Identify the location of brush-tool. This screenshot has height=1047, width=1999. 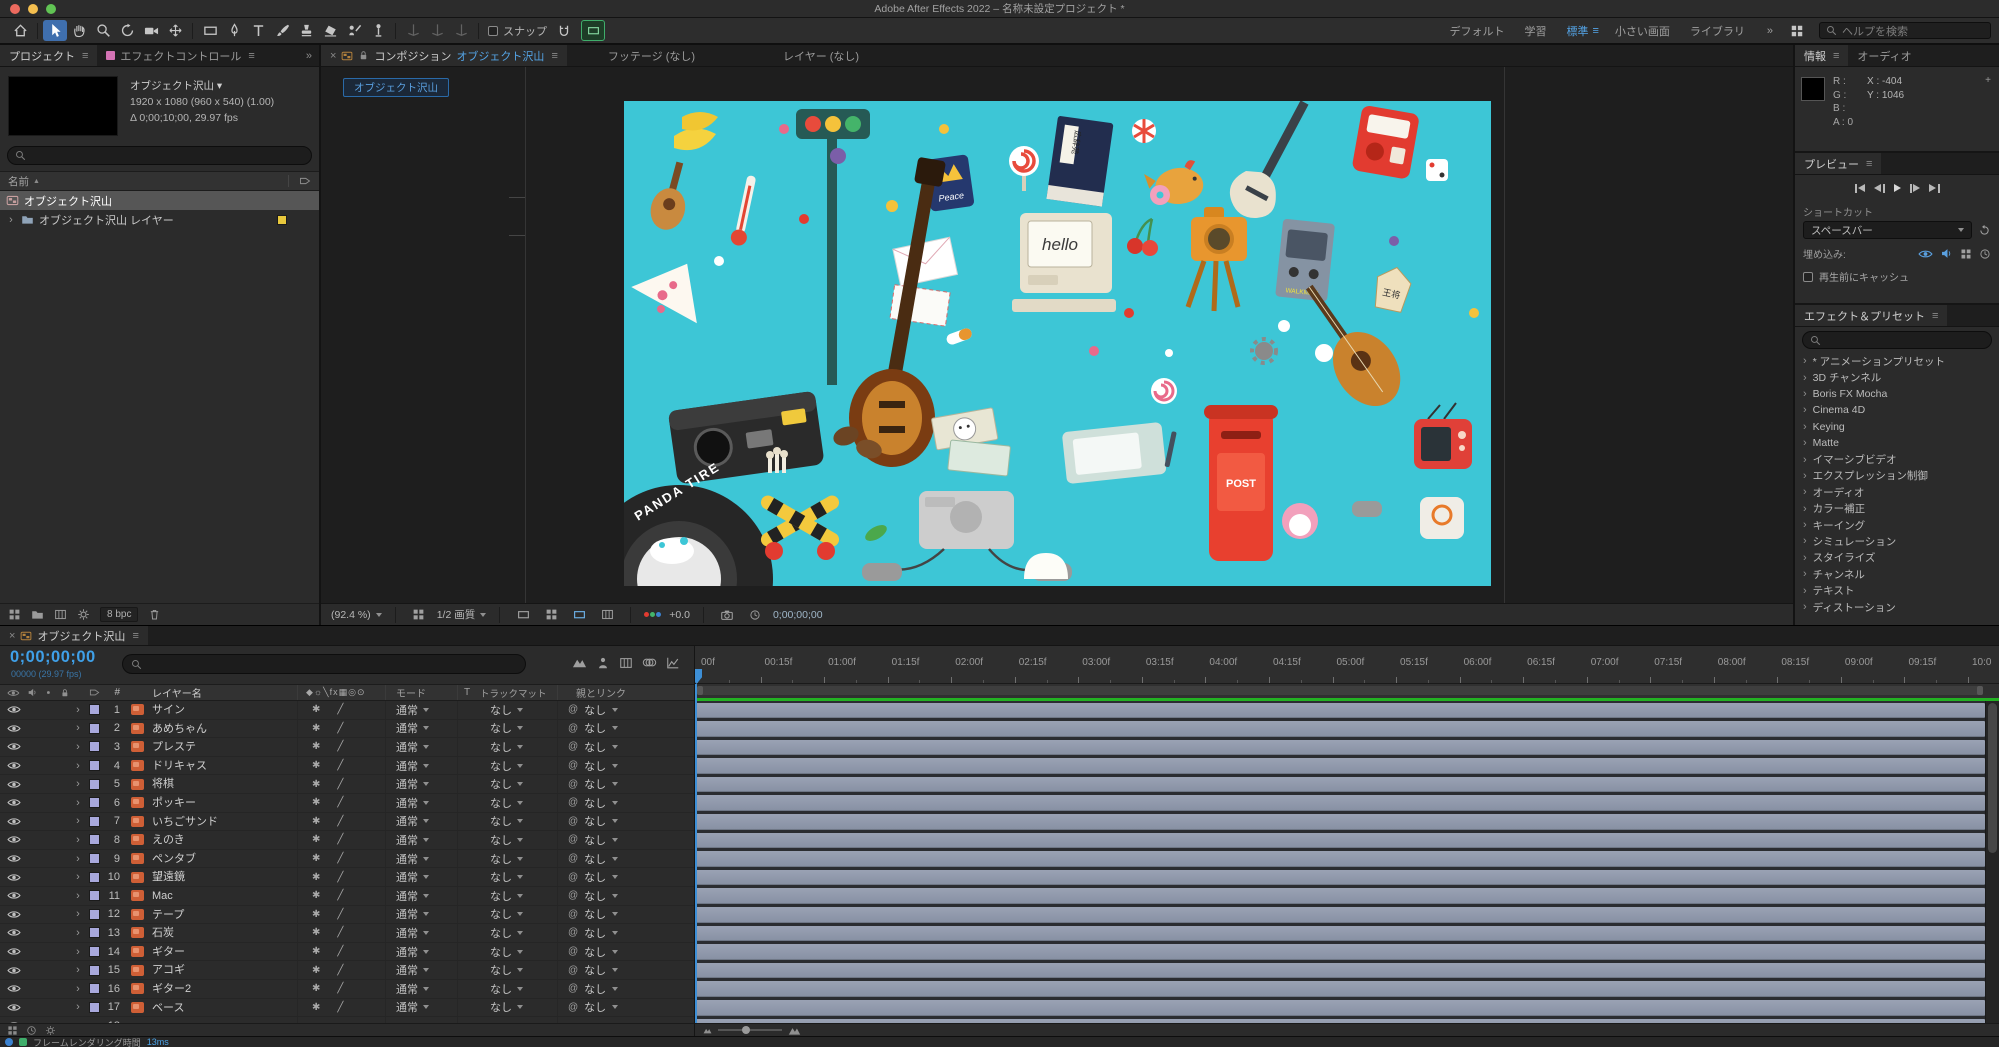
(282, 30).